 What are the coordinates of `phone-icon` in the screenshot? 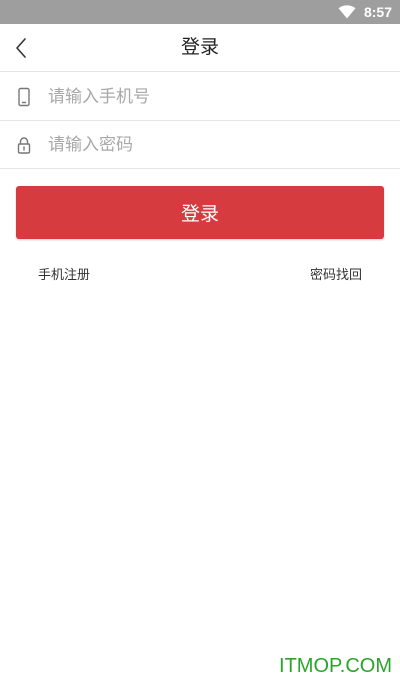 It's located at (24, 96).